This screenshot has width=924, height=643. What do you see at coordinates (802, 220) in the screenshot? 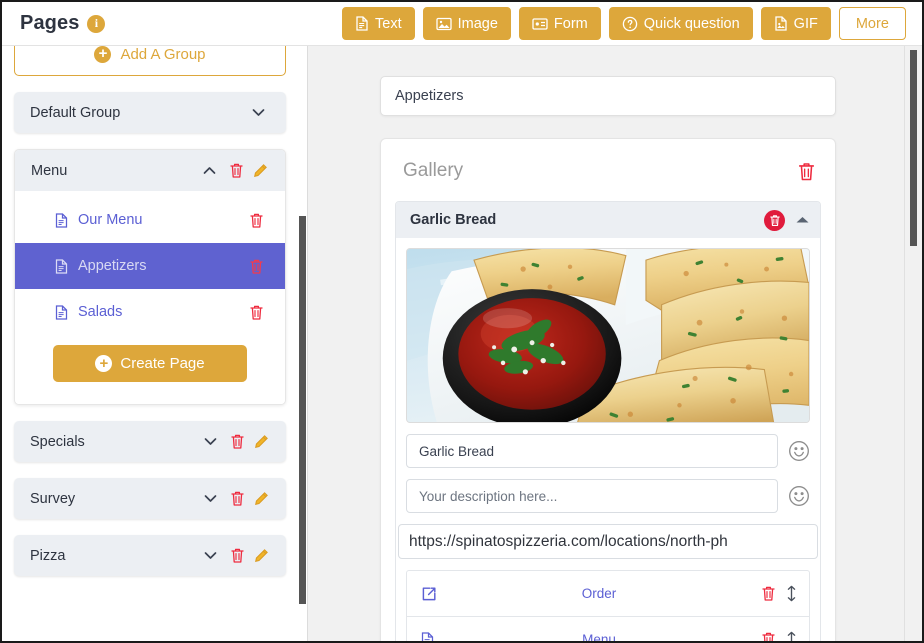
I see `caret-up-icon` at bounding box center [802, 220].